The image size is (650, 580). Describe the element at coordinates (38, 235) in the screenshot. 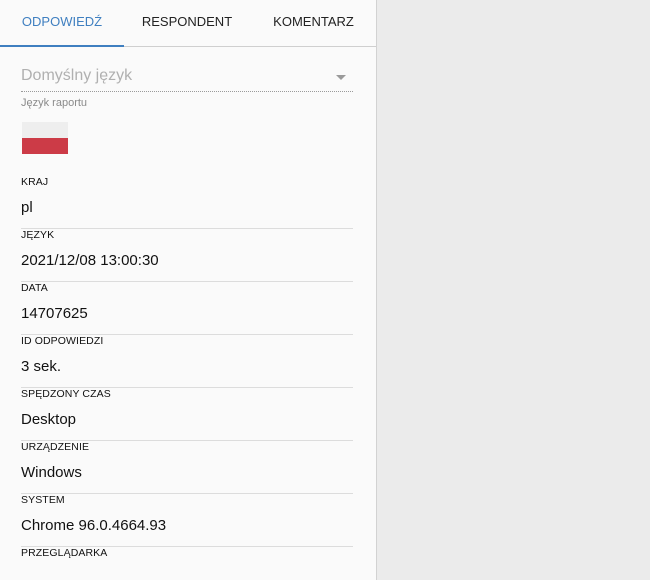

I see `field-label-jezyk: JĘZYK` at that location.